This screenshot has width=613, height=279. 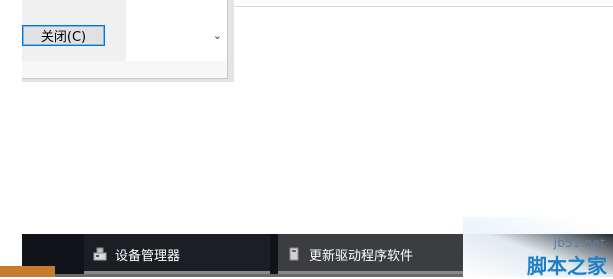 What do you see at coordinates (27, 271) in the screenshot?
I see `taskbar-left-accent` at bounding box center [27, 271].